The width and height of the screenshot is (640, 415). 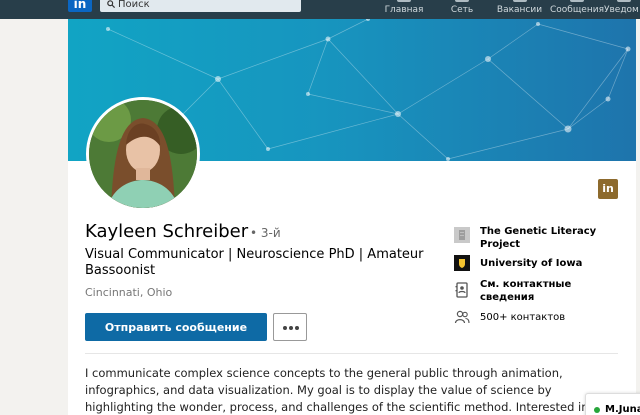 What do you see at coordinates (167, 231) in the screenshot?
I see `profile-name: Kayleen Schreiber` at bounding box center [167, 231].